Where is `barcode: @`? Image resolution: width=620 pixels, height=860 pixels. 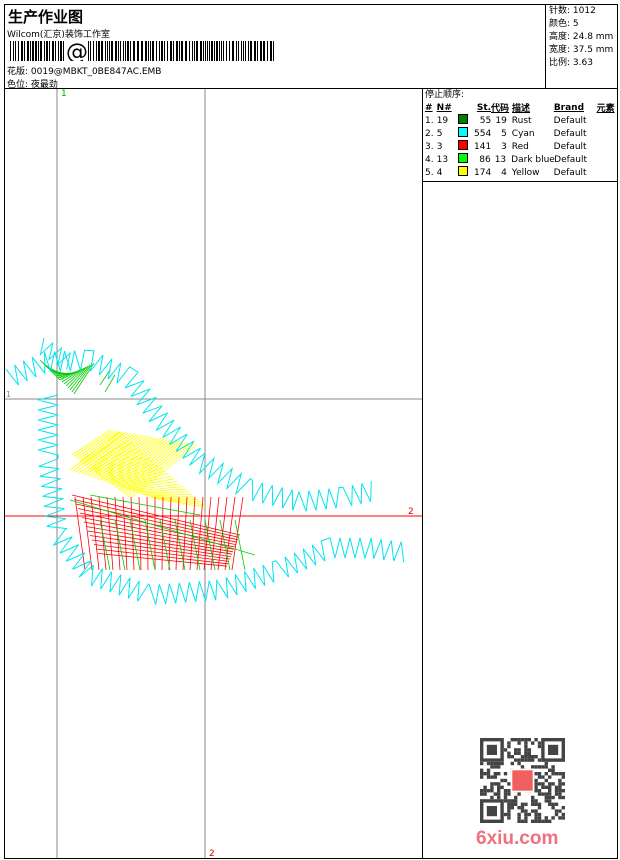
barcode: @ is located at coordinates (142, 51).